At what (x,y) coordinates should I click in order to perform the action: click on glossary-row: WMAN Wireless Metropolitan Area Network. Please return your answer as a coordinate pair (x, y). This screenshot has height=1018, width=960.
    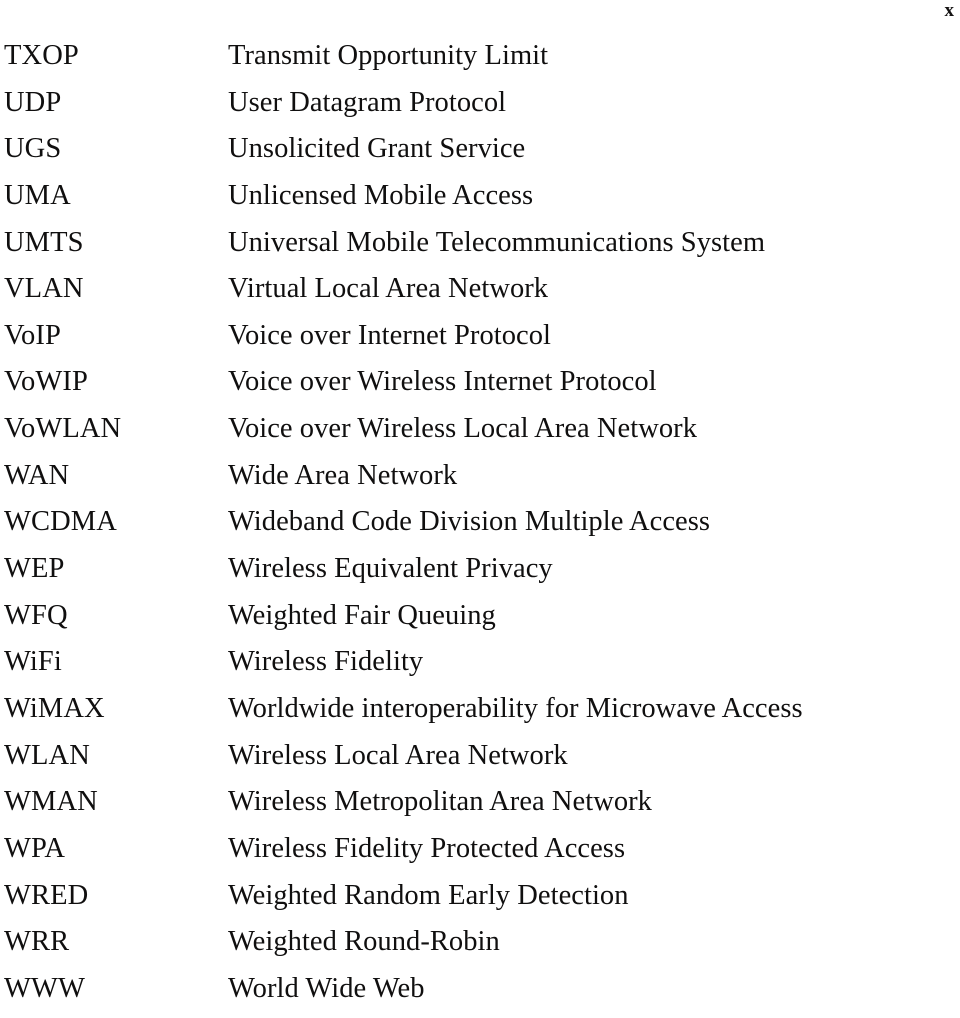
    Looking at the image, I should click on (480, 808).